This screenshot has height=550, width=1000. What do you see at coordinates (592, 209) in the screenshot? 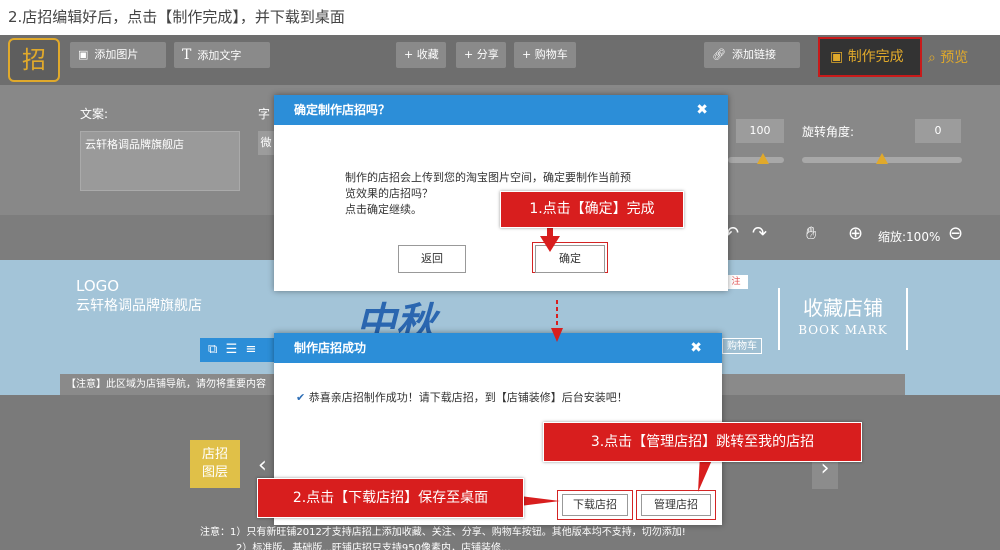
I see `callout-step1: 1.点击【确定】完成` at bounding box center [592, 209].